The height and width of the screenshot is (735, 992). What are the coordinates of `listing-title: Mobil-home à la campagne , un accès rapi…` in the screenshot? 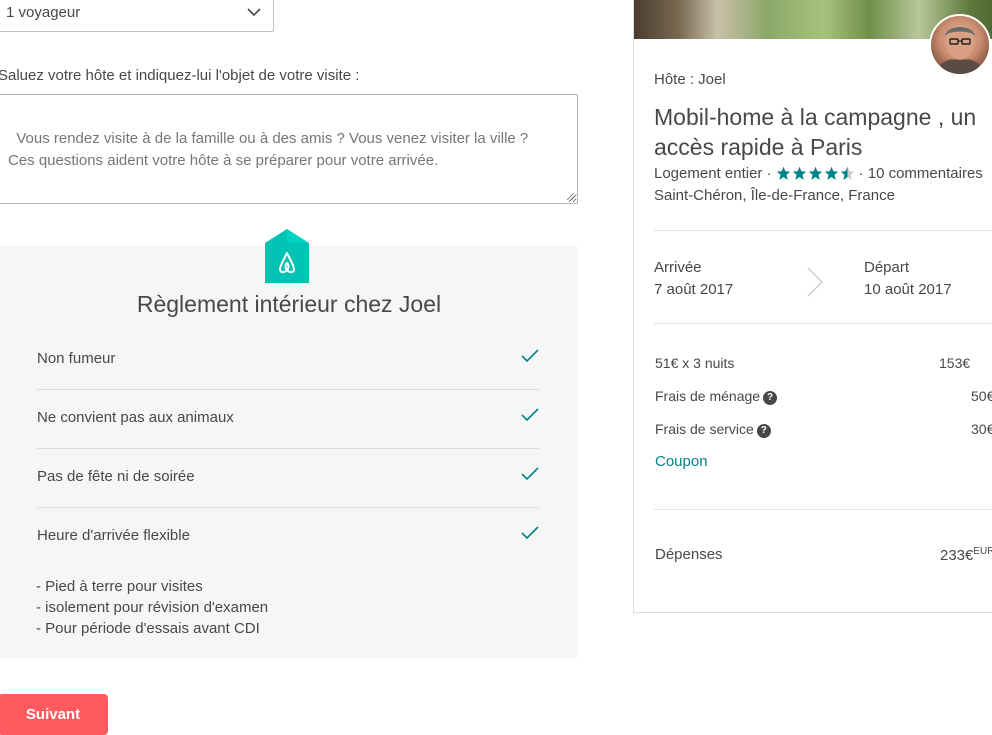 It's located at (823, 132).